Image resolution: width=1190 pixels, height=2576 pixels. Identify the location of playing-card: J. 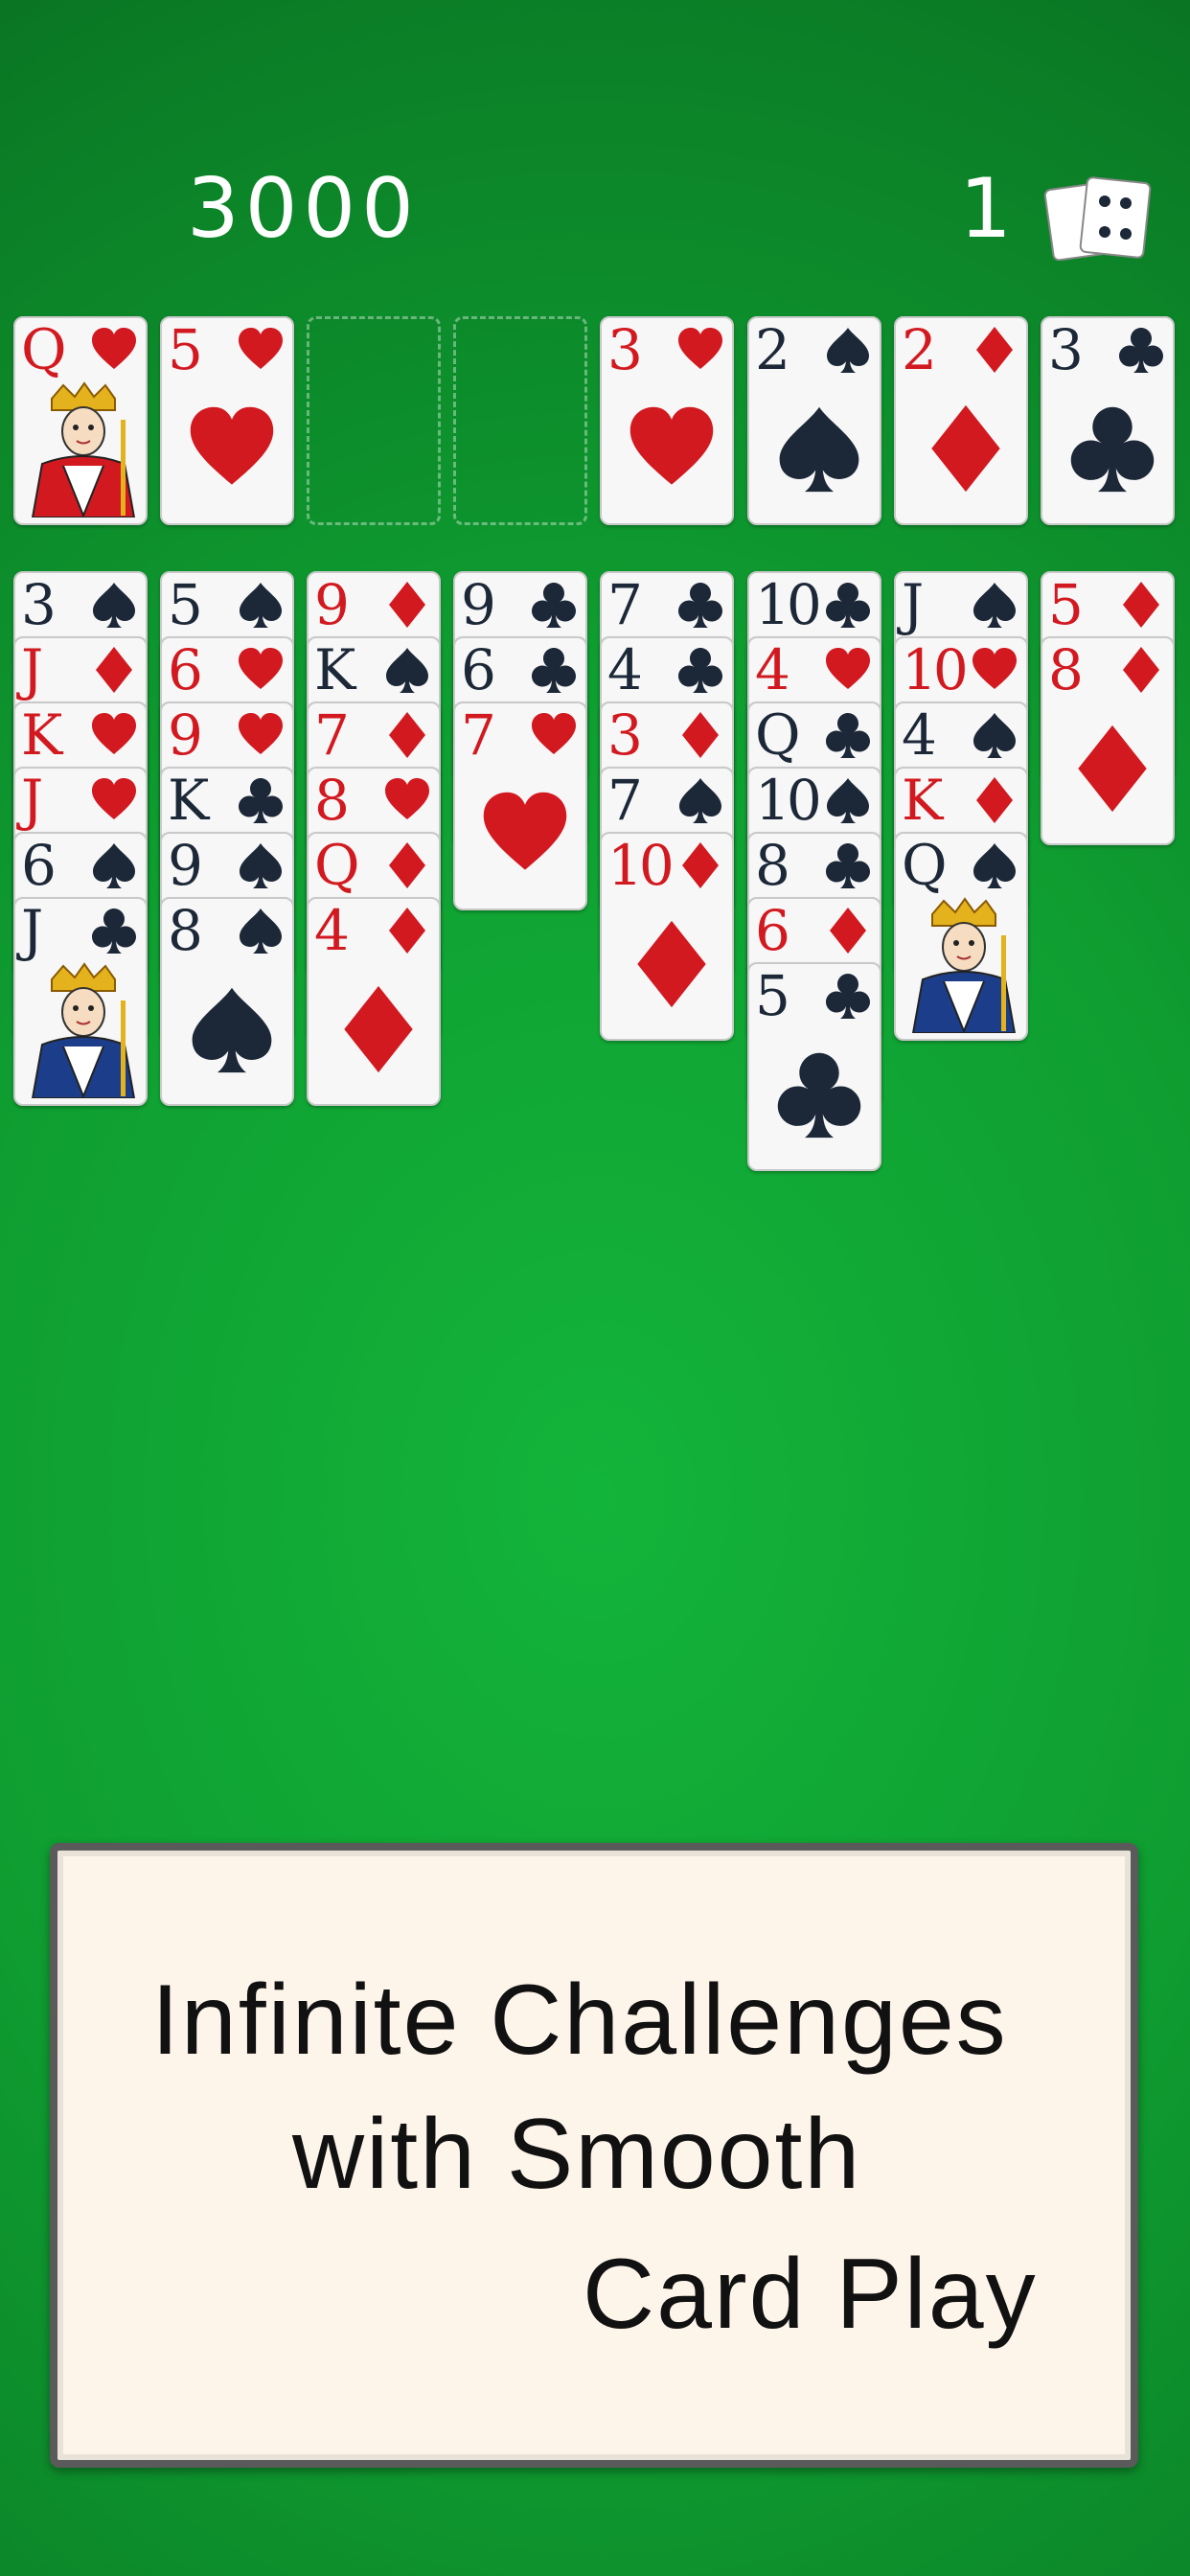
(81, 1001).